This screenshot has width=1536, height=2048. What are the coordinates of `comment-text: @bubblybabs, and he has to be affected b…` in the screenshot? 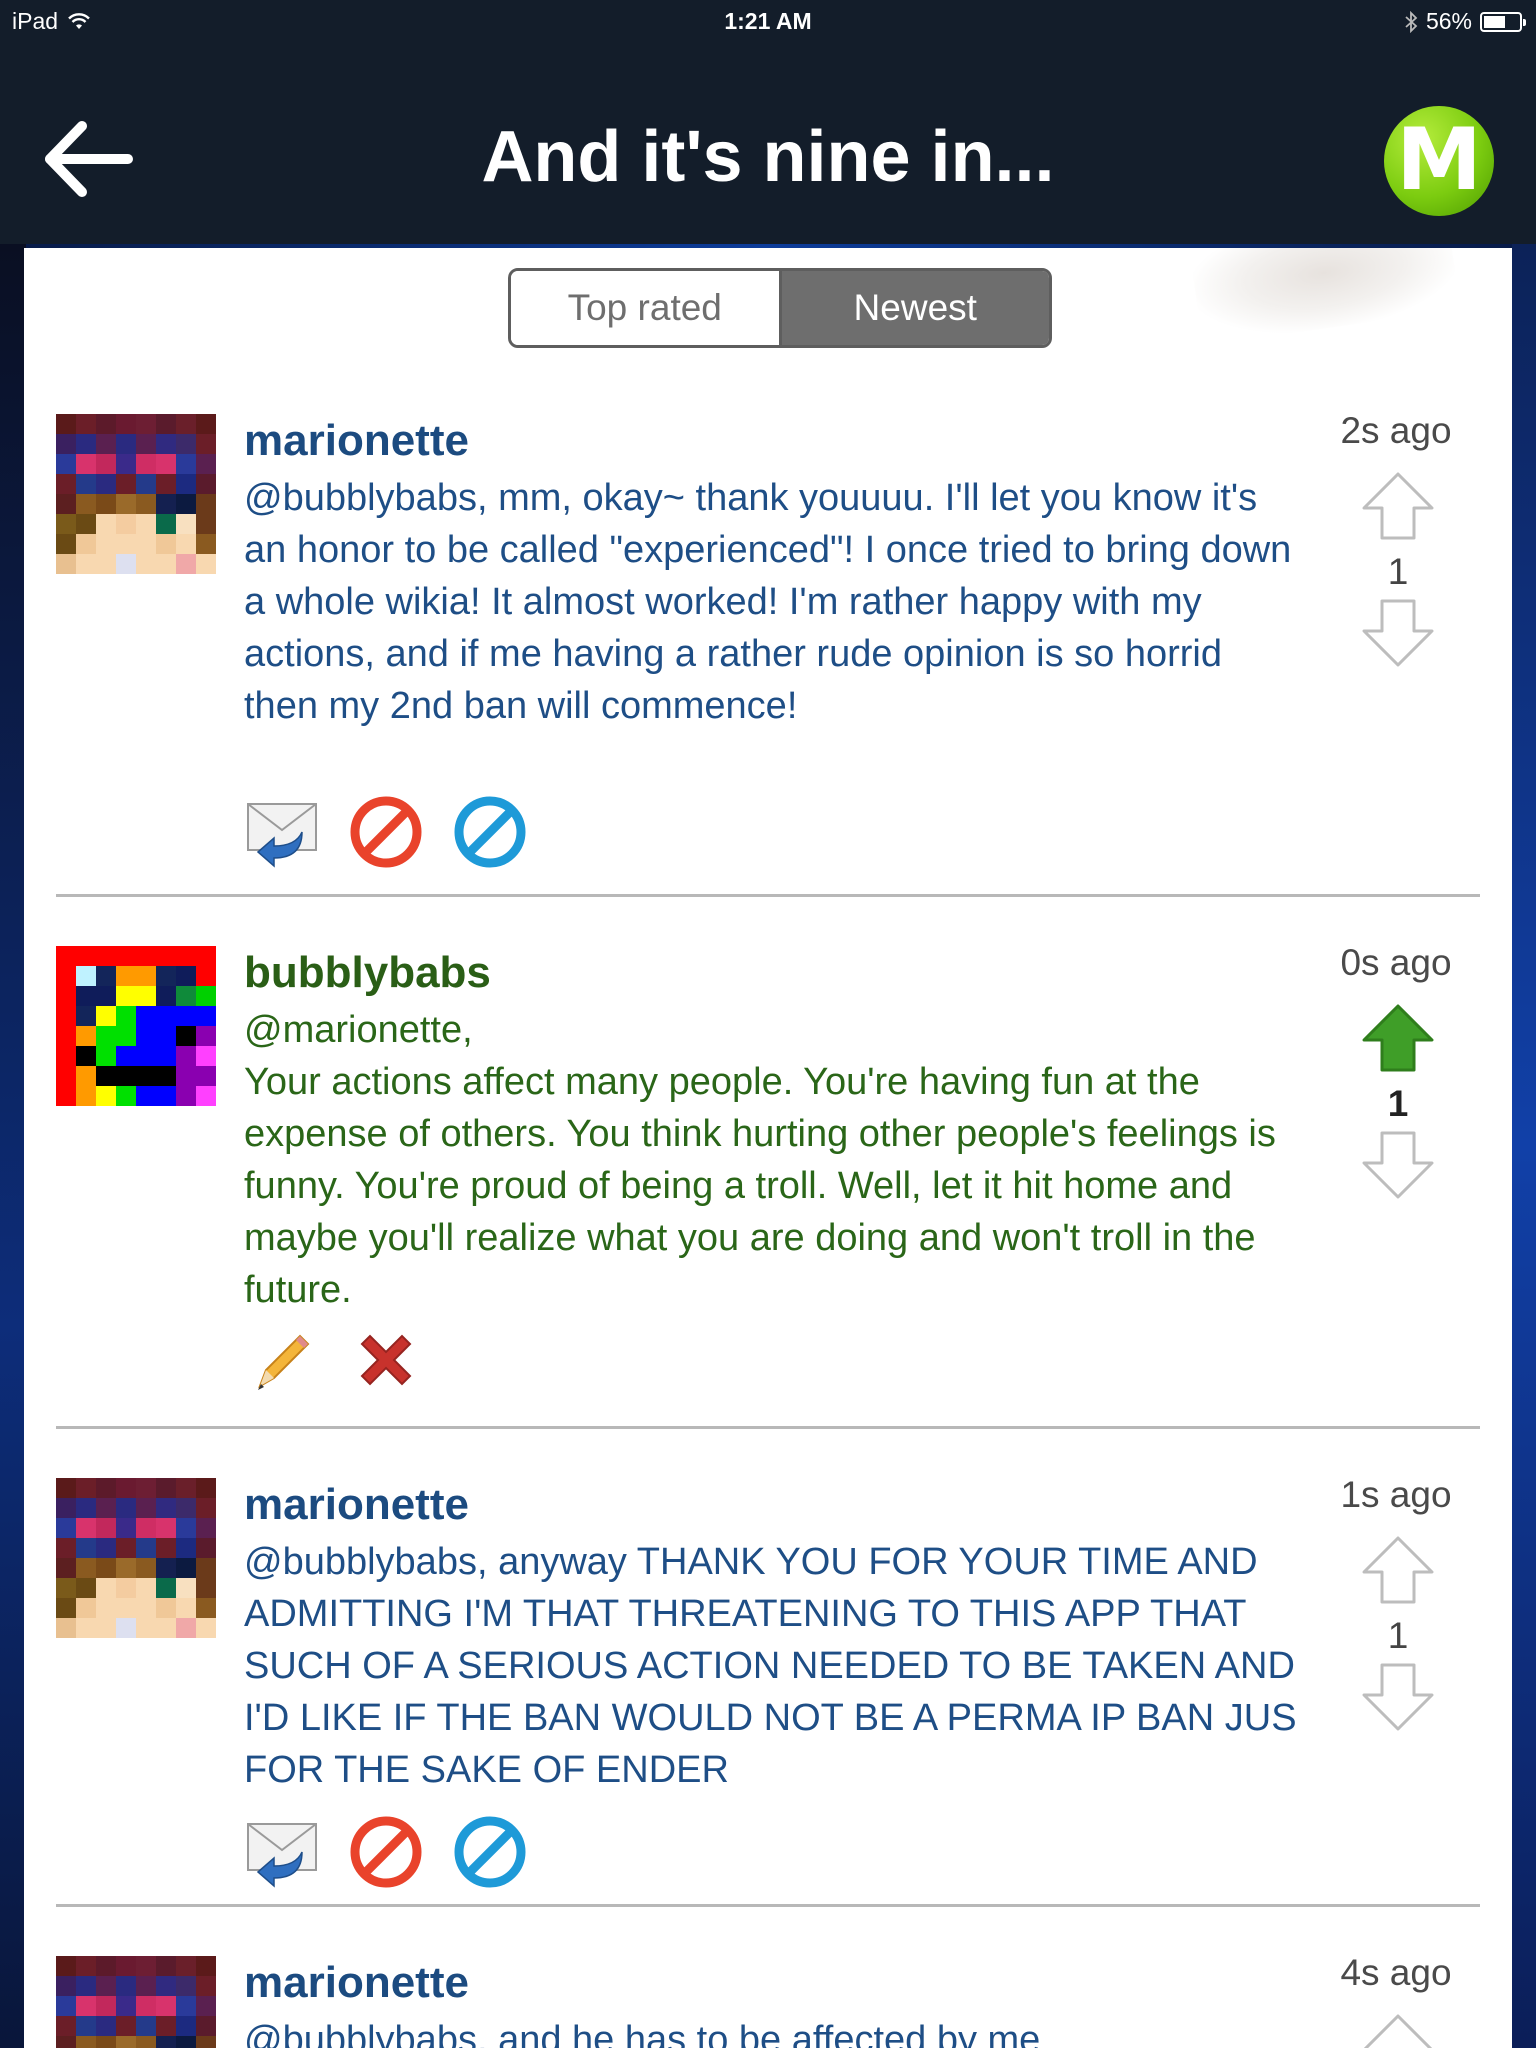 It's located at (642, 2033).